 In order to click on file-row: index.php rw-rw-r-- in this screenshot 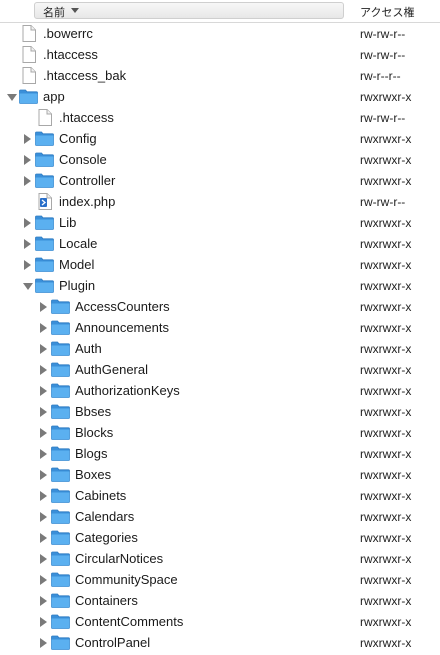, I will do `click(220, 201)`.